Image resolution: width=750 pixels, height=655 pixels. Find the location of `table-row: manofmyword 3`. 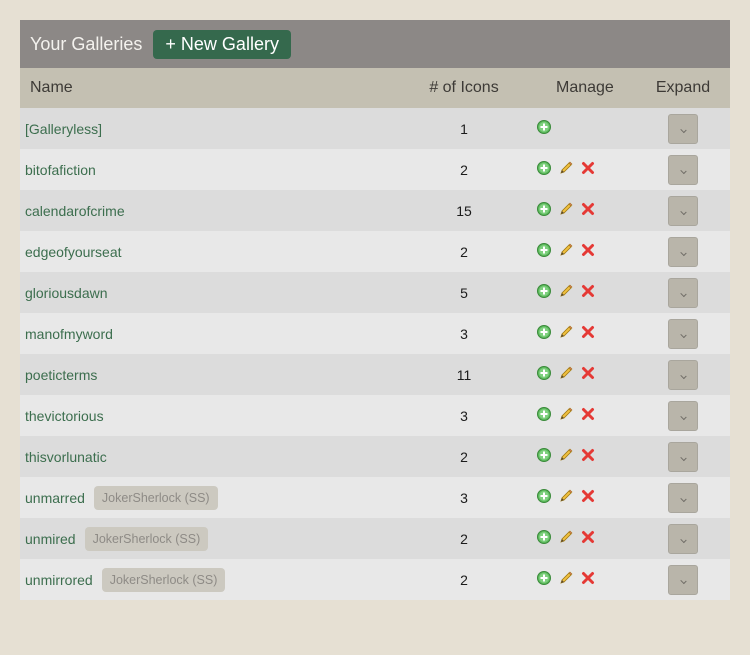

table-row: manofmyword 3 is located at coordinates (375, 333).